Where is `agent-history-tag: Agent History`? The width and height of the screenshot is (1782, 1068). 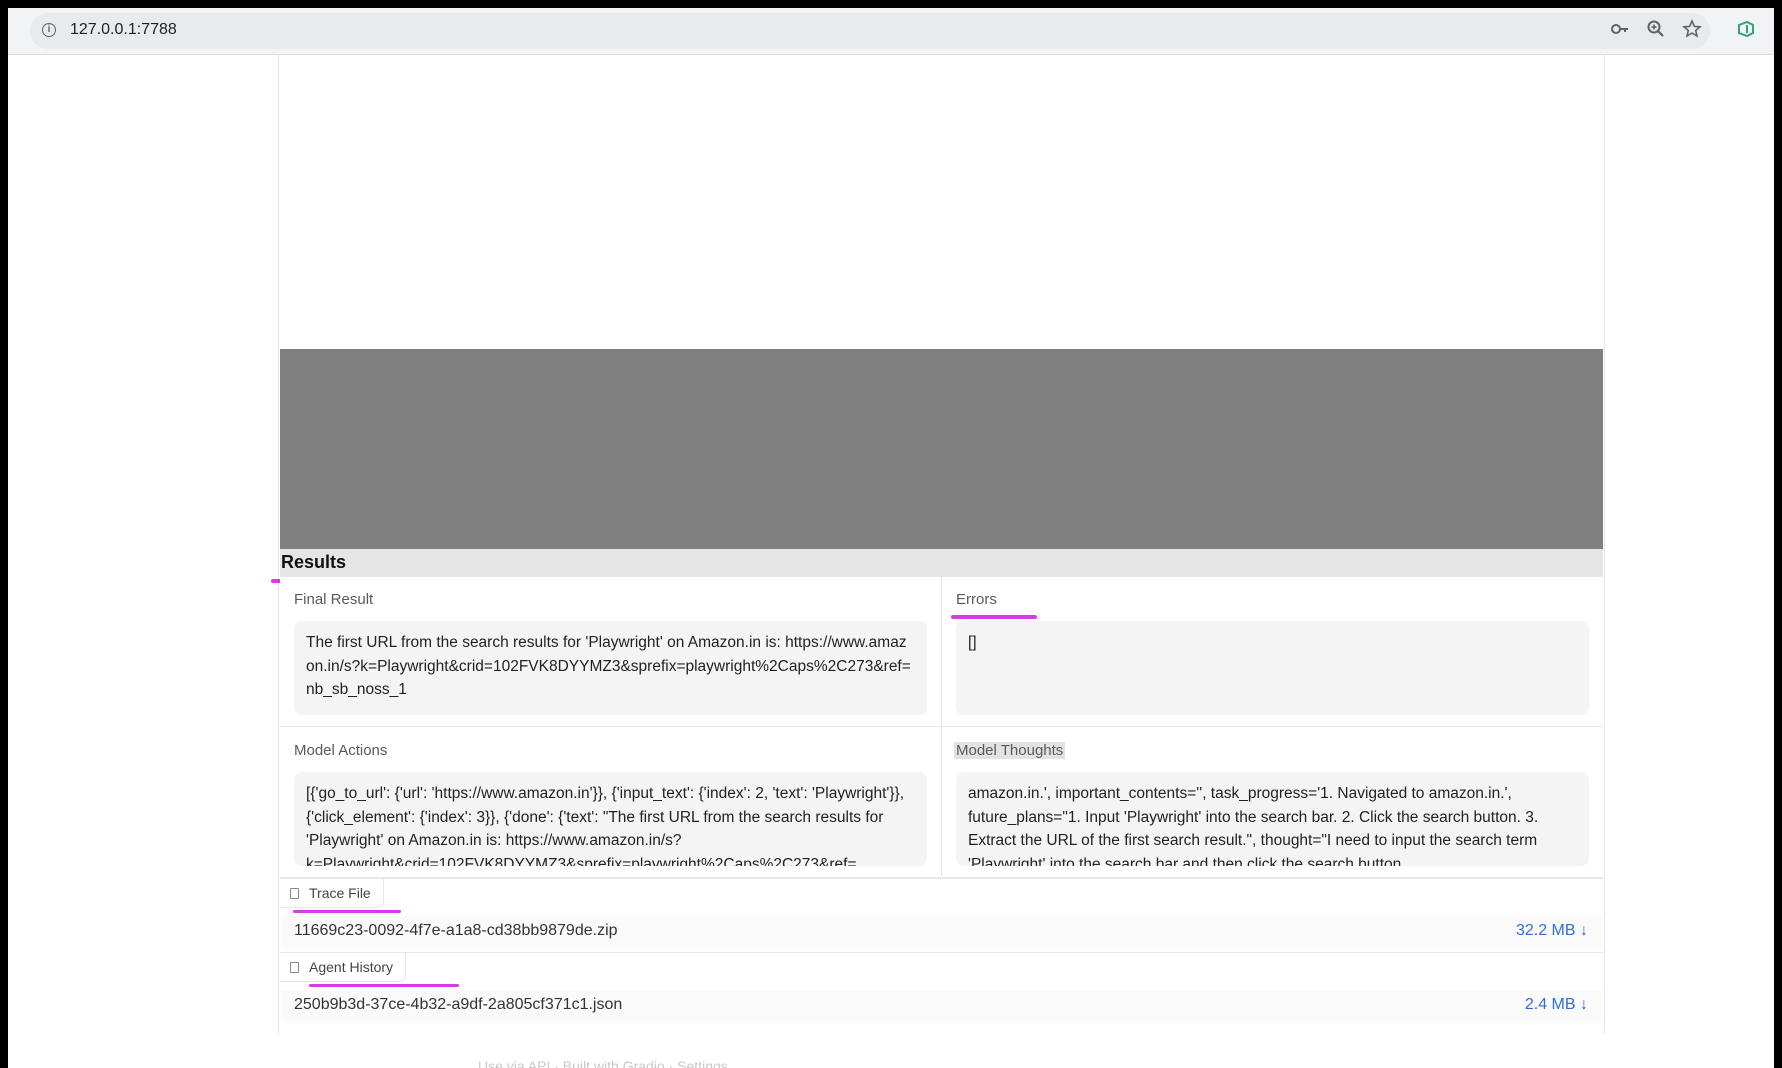 agent-history-tag: Agent History is located at coordinates (343, 967).